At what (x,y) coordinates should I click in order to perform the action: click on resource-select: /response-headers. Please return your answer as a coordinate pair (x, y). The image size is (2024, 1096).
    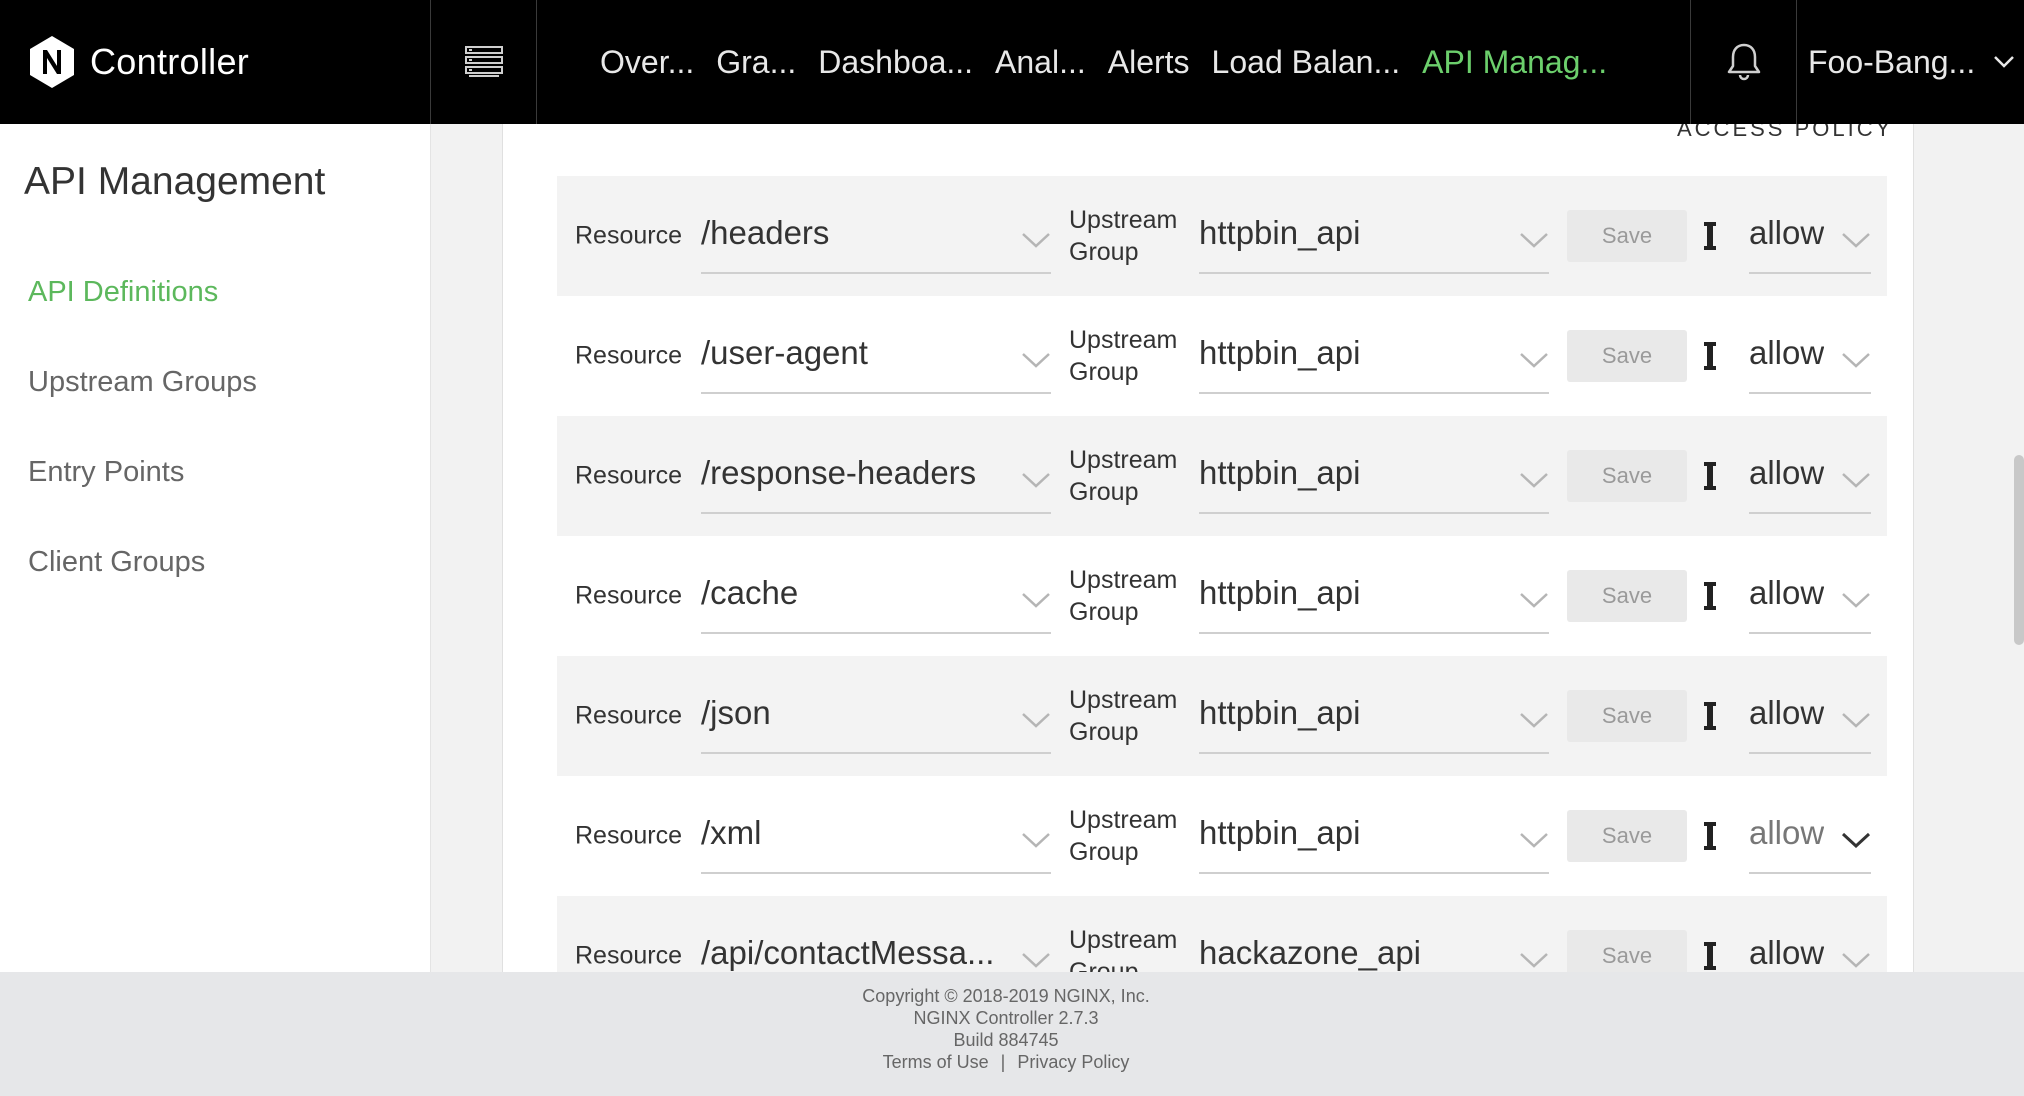
    Looking at the image, I should click on (876, 476).